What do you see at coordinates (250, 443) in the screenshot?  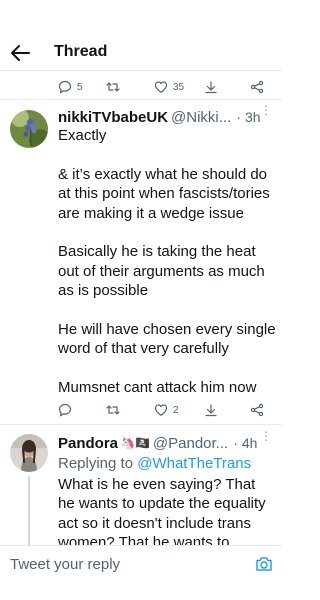 I see `timestamp: 4h` at bounding box center [250, 443].